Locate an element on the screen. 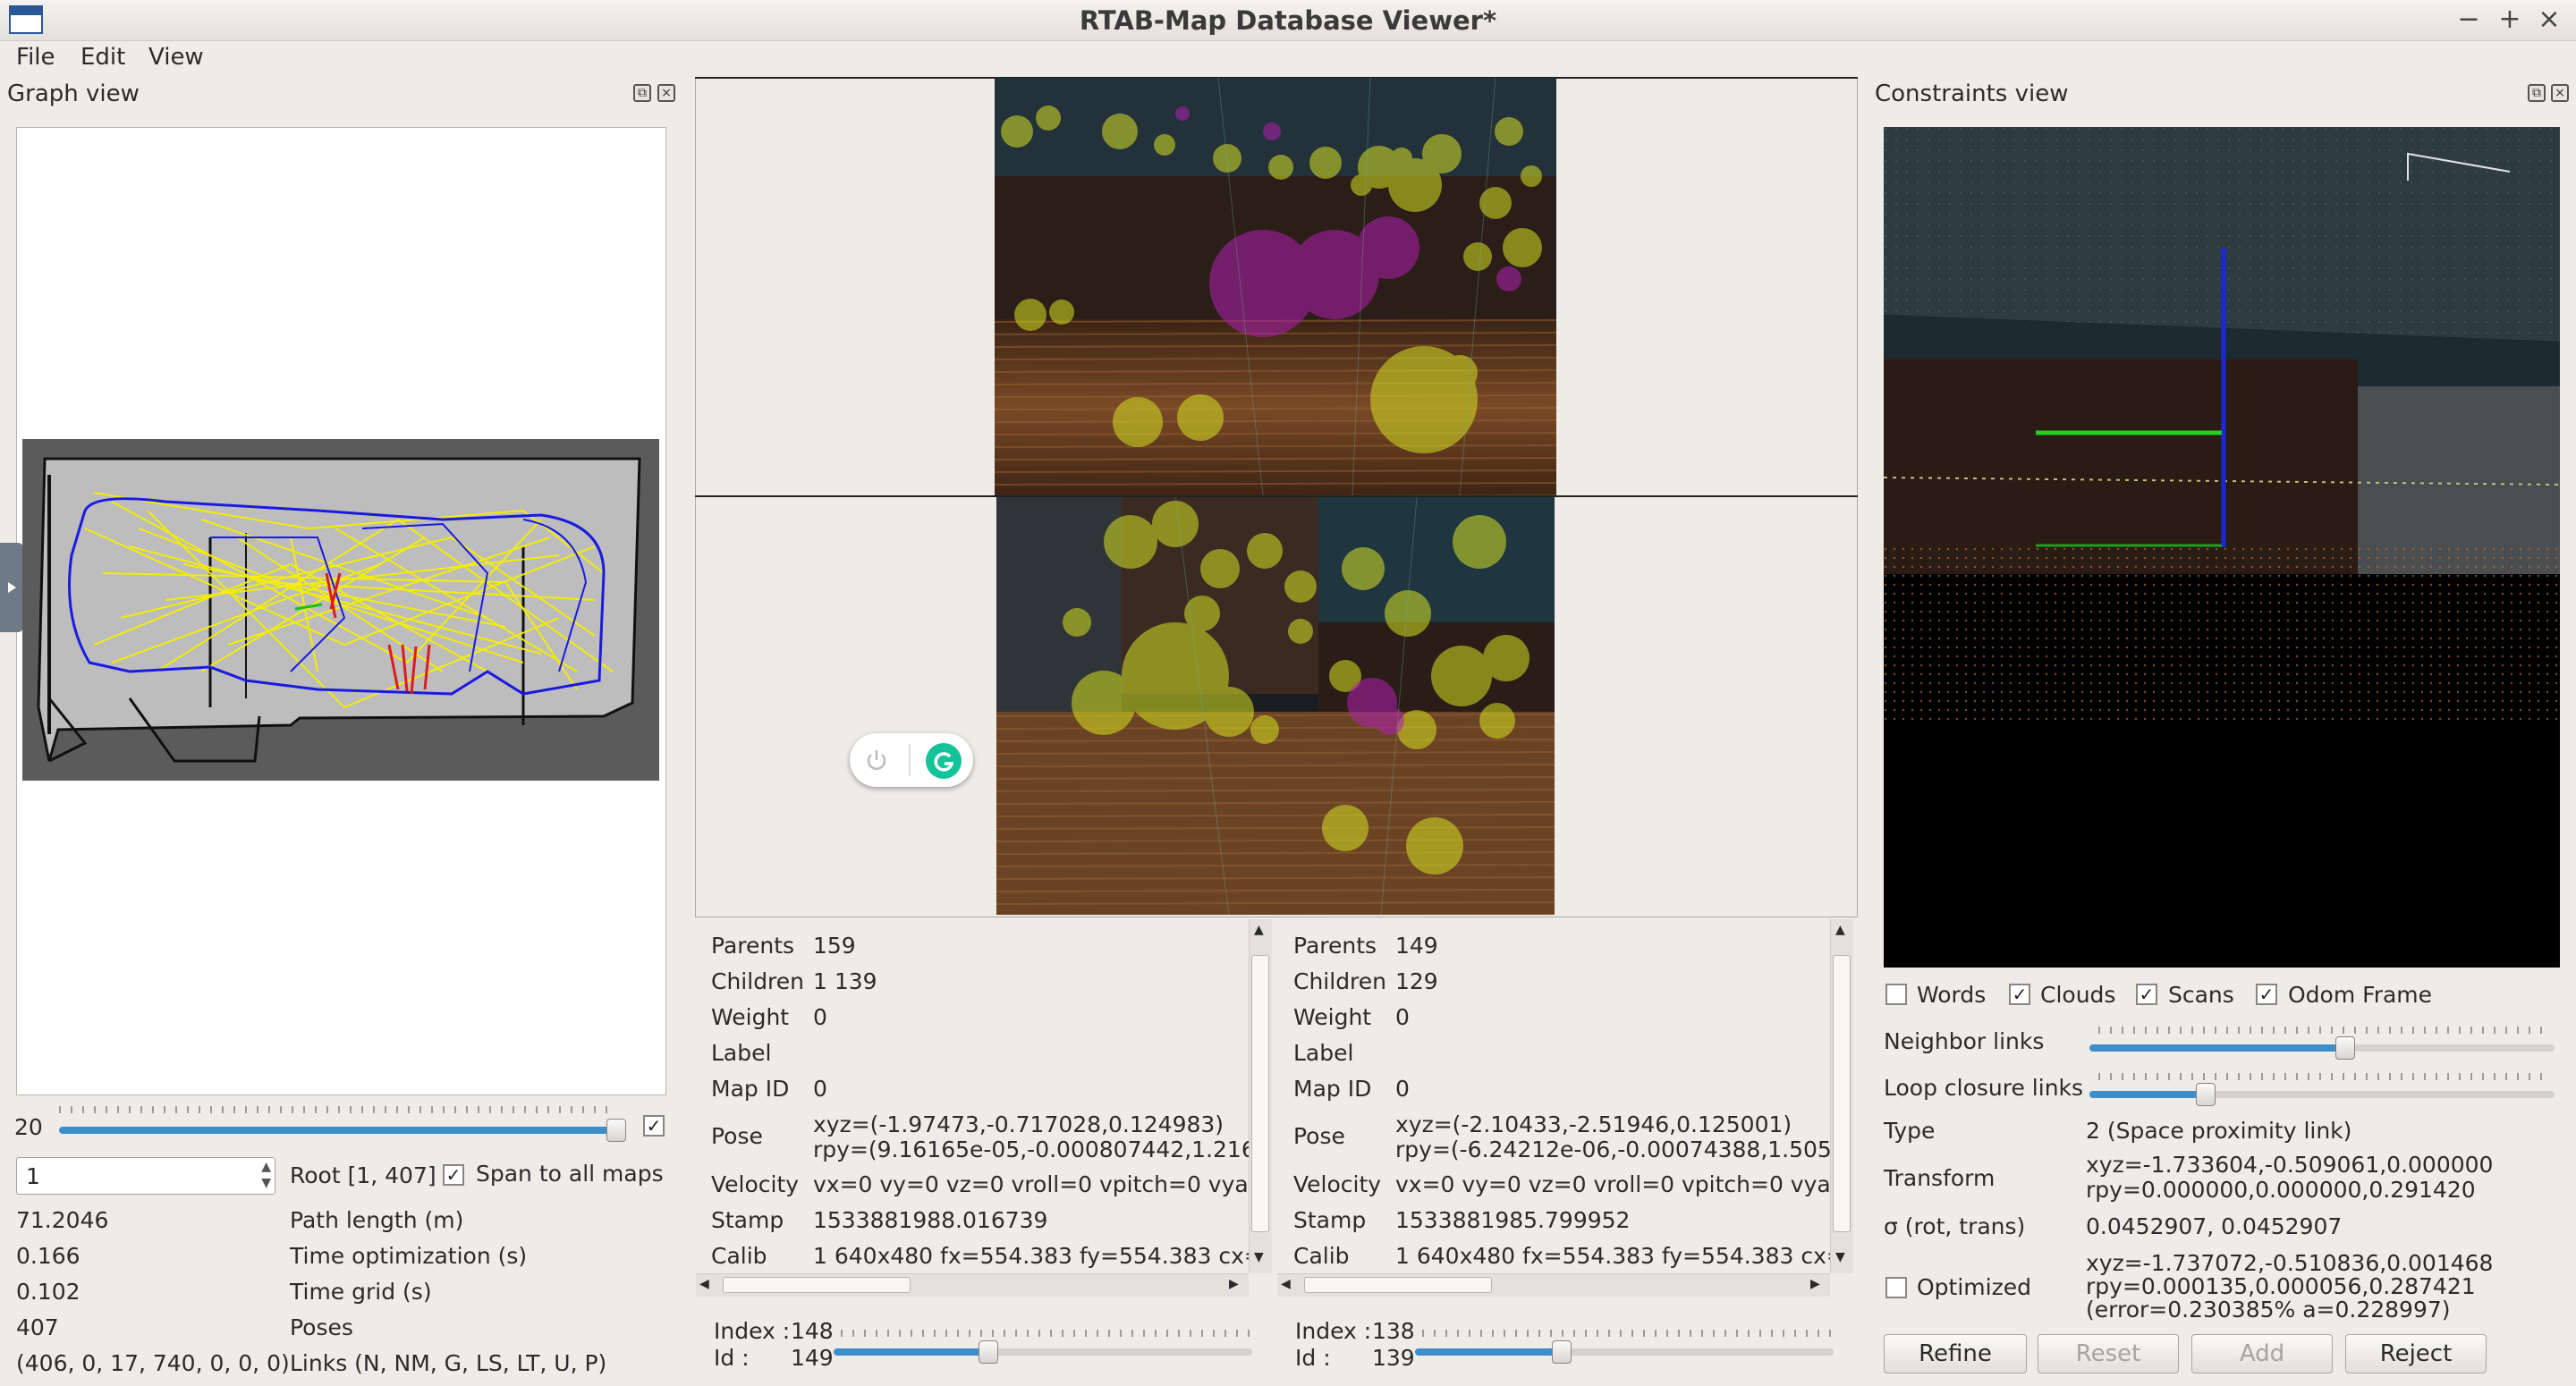 The image size is (2576, 1386). neighbor-slider-handle is located at coordinates (2345, 1048).